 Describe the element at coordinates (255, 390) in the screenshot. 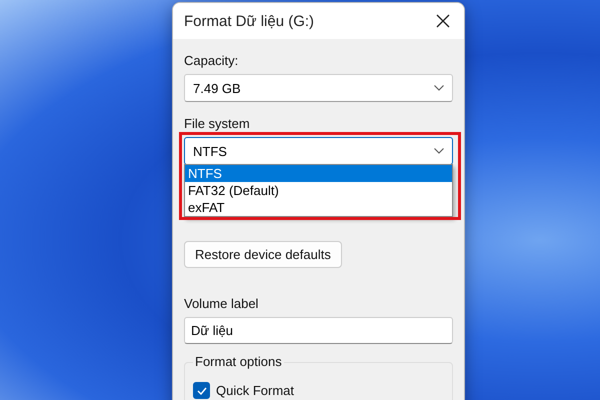

I see `quick-format-label: Quick Format` at that location.